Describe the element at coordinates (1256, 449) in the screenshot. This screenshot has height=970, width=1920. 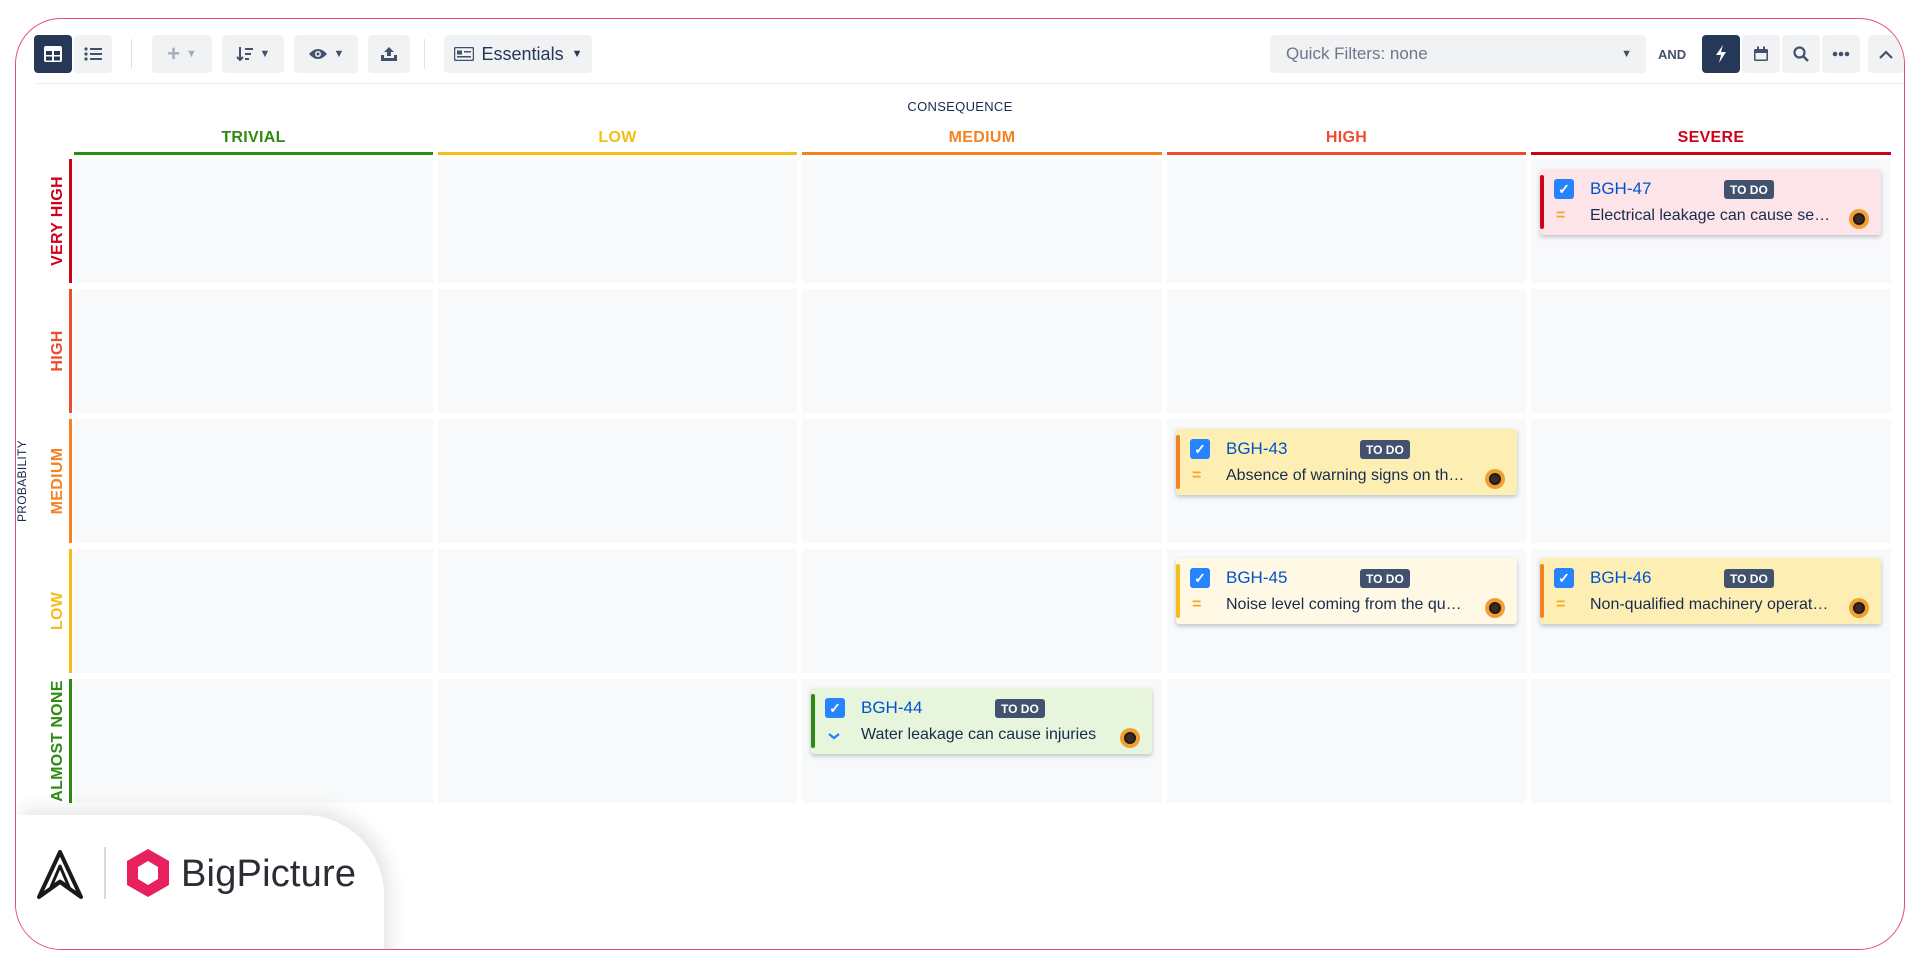
I see `issue-key: BGH-43` at that location.